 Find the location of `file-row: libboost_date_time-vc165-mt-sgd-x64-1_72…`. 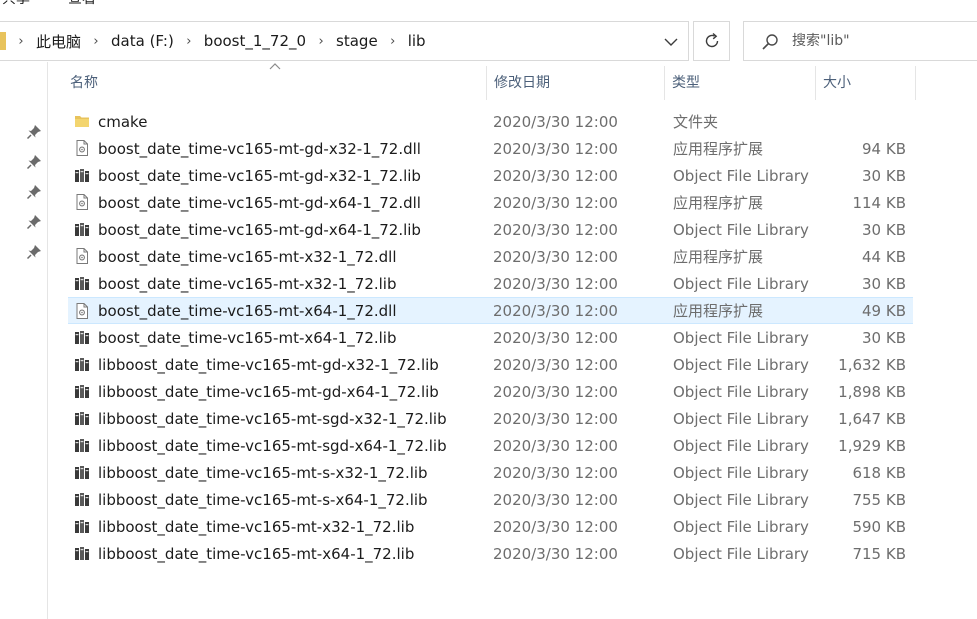

file-row: libboost_date_time-vc165-mt-sgd-x64-1_72… is located at coordinates (490, 445).